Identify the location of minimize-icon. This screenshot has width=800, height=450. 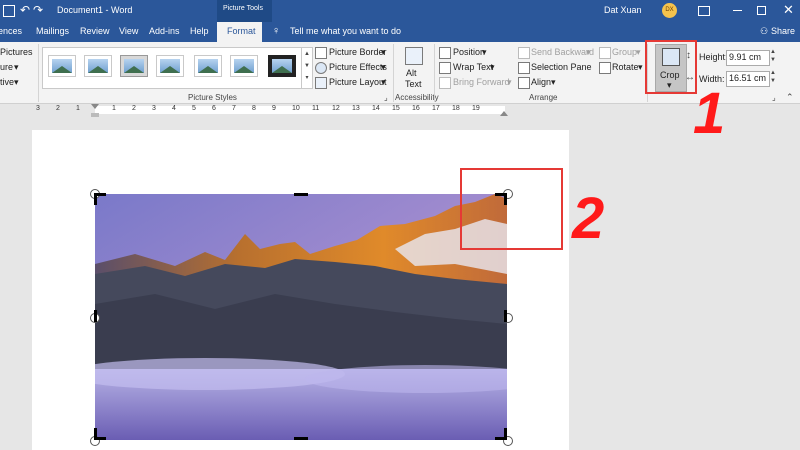
(737, 10).